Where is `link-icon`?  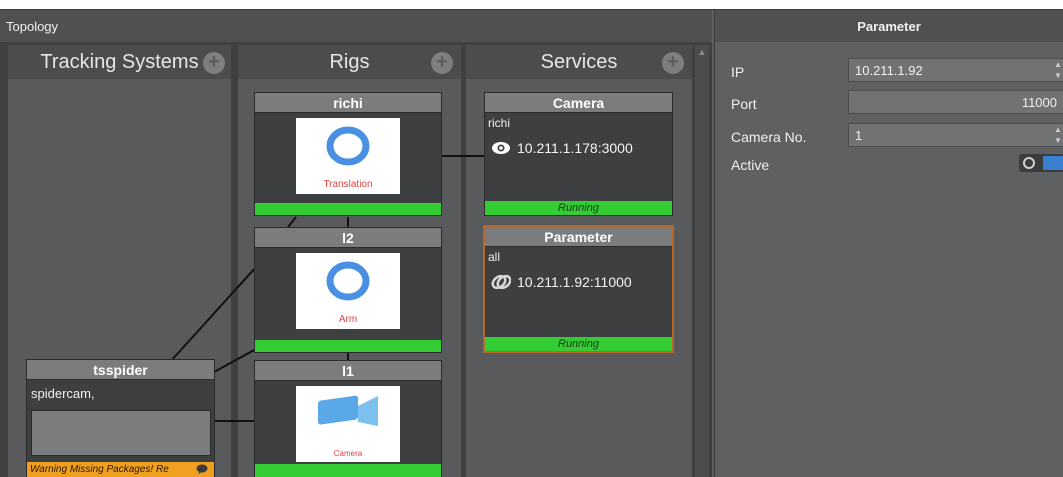 link-icon is located at coordinates (501, 282).